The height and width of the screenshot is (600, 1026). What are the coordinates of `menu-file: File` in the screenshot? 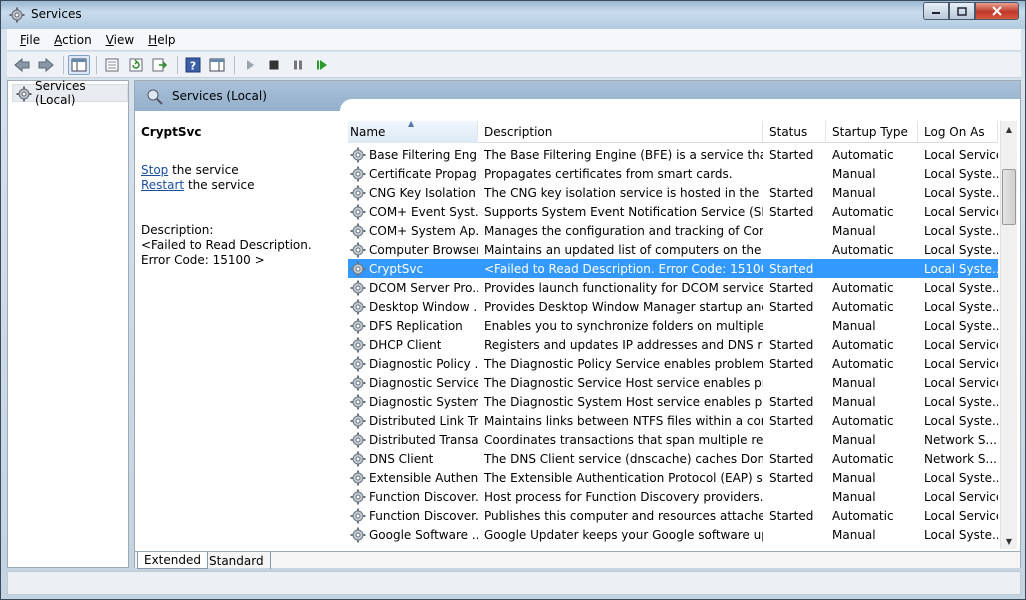 It's located at (30, 40).